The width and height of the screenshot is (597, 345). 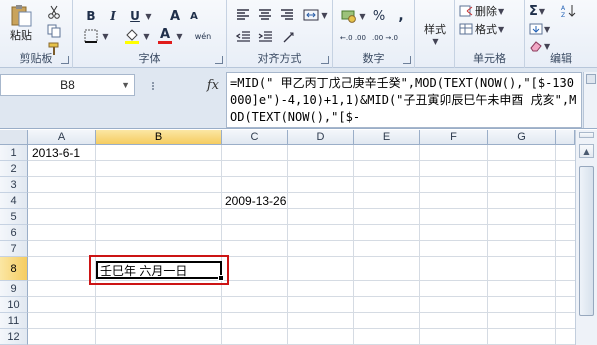 I want to click on font-color-swatch, so click(x=165, y=42).